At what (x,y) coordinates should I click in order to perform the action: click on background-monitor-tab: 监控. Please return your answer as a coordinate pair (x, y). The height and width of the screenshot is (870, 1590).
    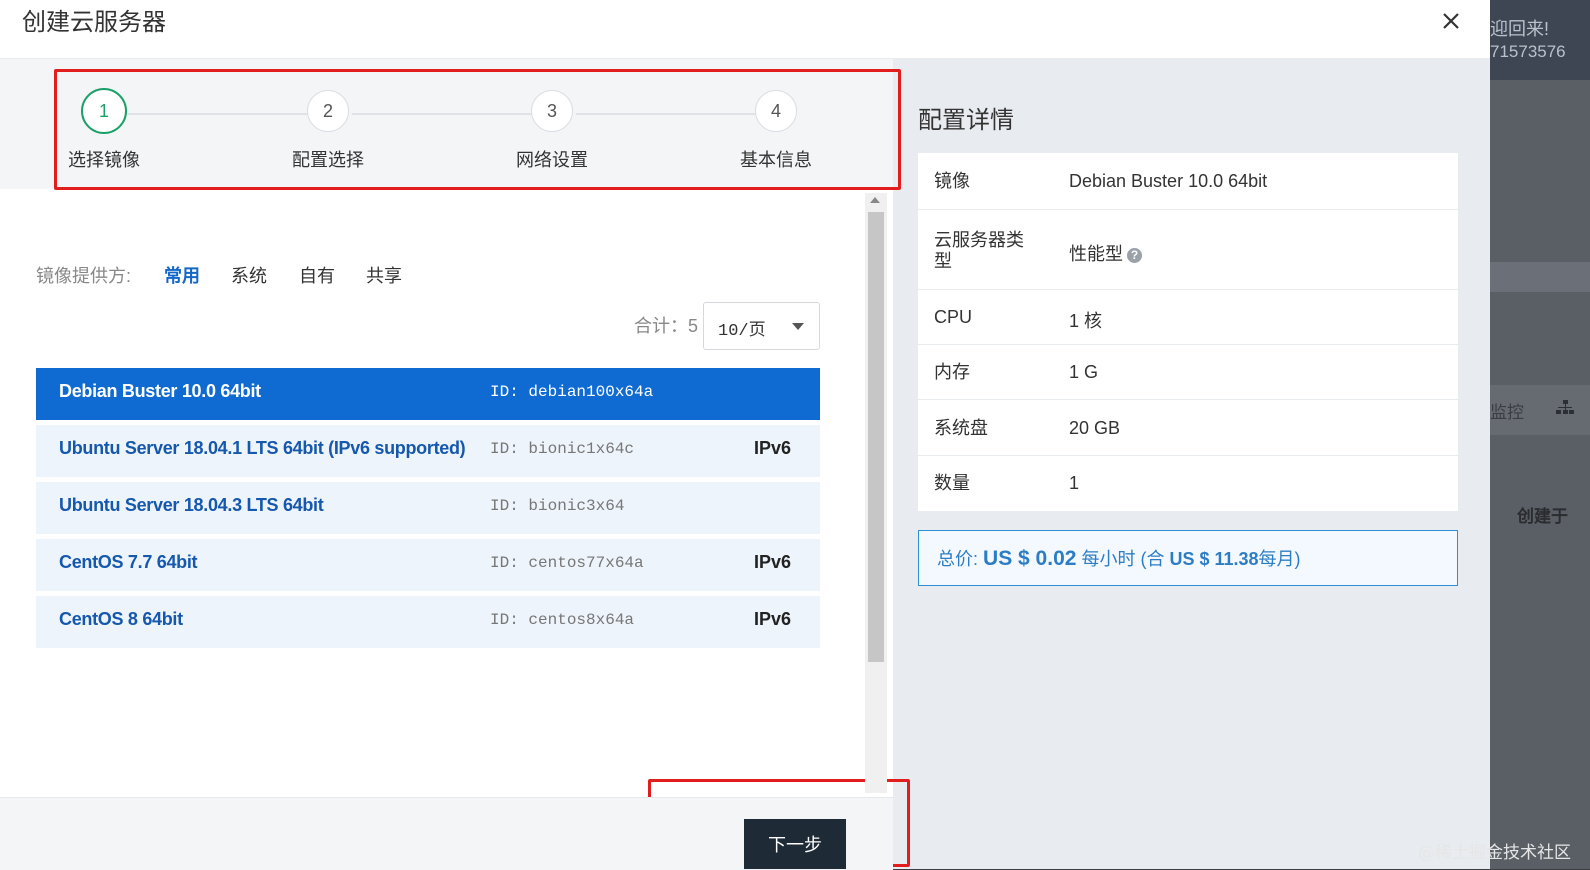
    Looking at the image, I should click on (1507, 412).